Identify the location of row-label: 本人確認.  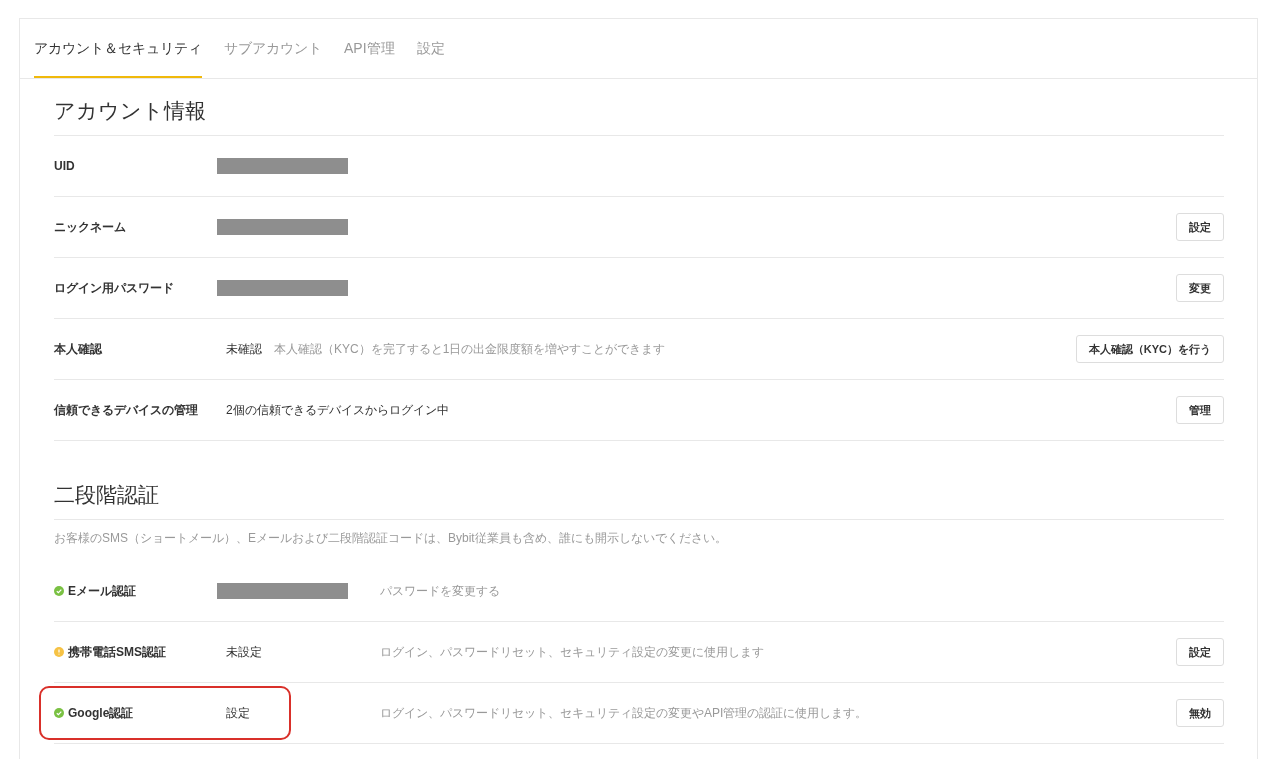
(78, 349).